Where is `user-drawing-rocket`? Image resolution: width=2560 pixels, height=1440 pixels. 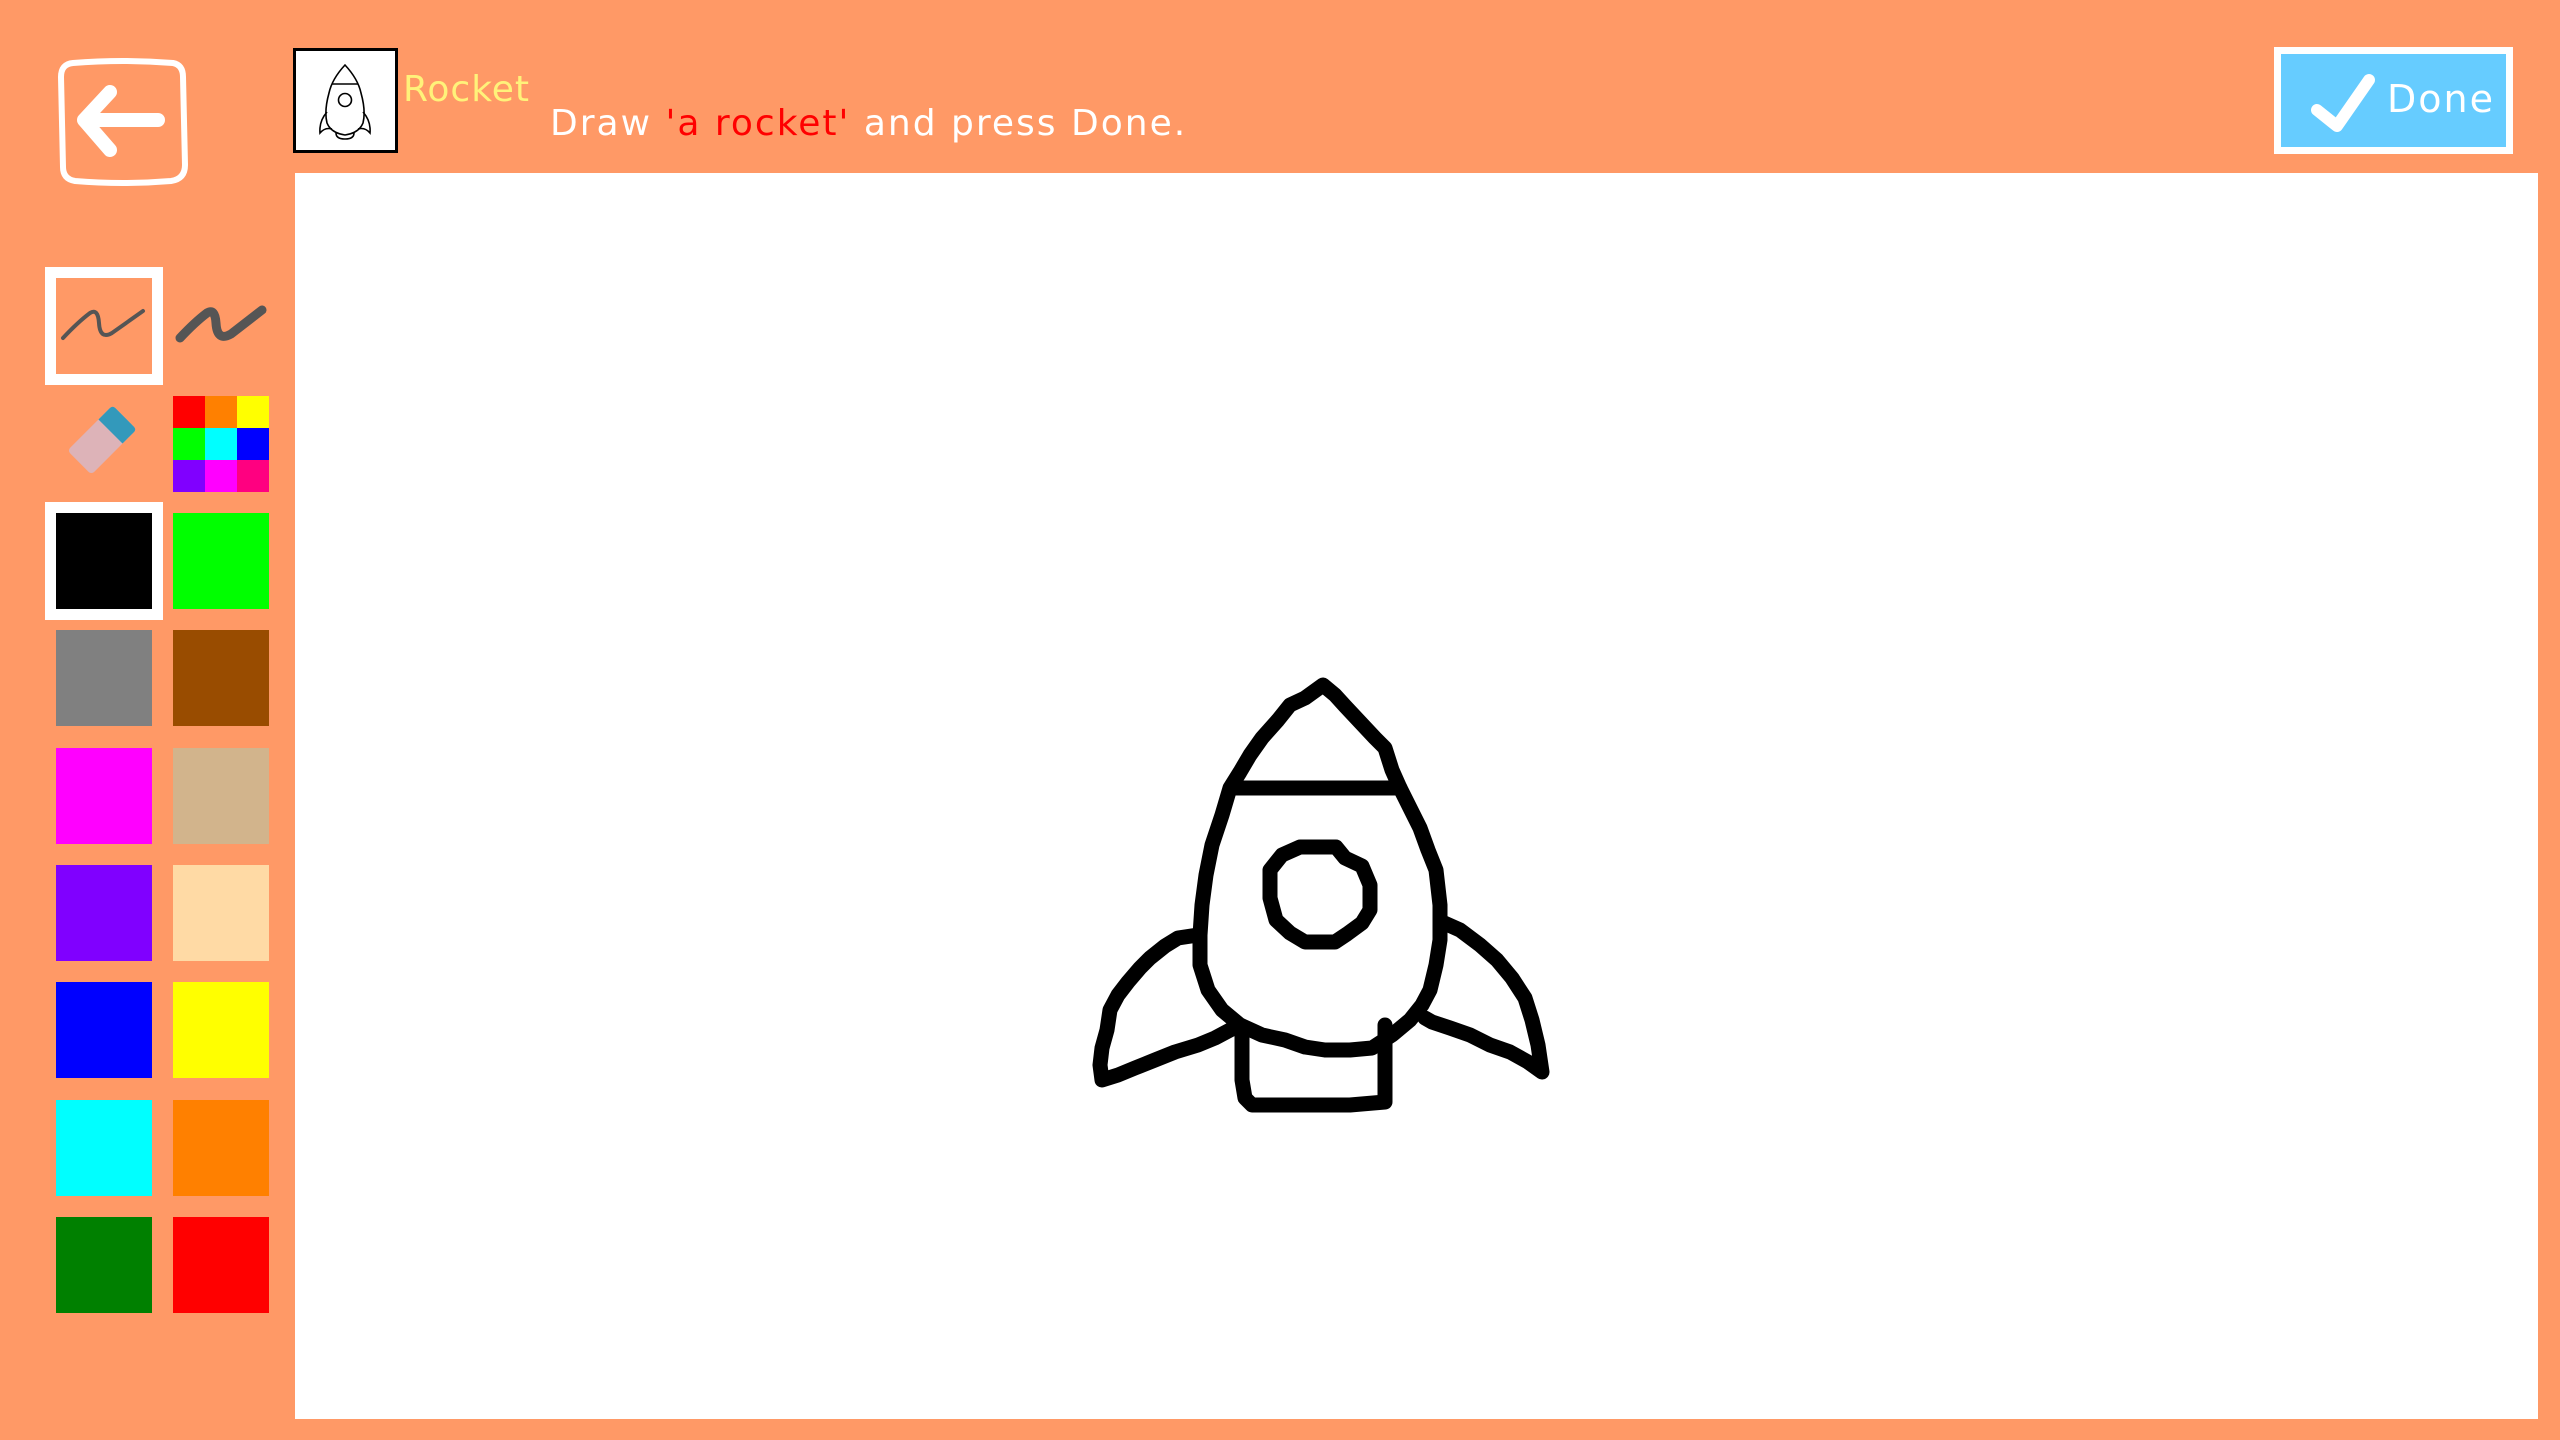
user-drawing-rocket is located at coordinates (1321, 895).